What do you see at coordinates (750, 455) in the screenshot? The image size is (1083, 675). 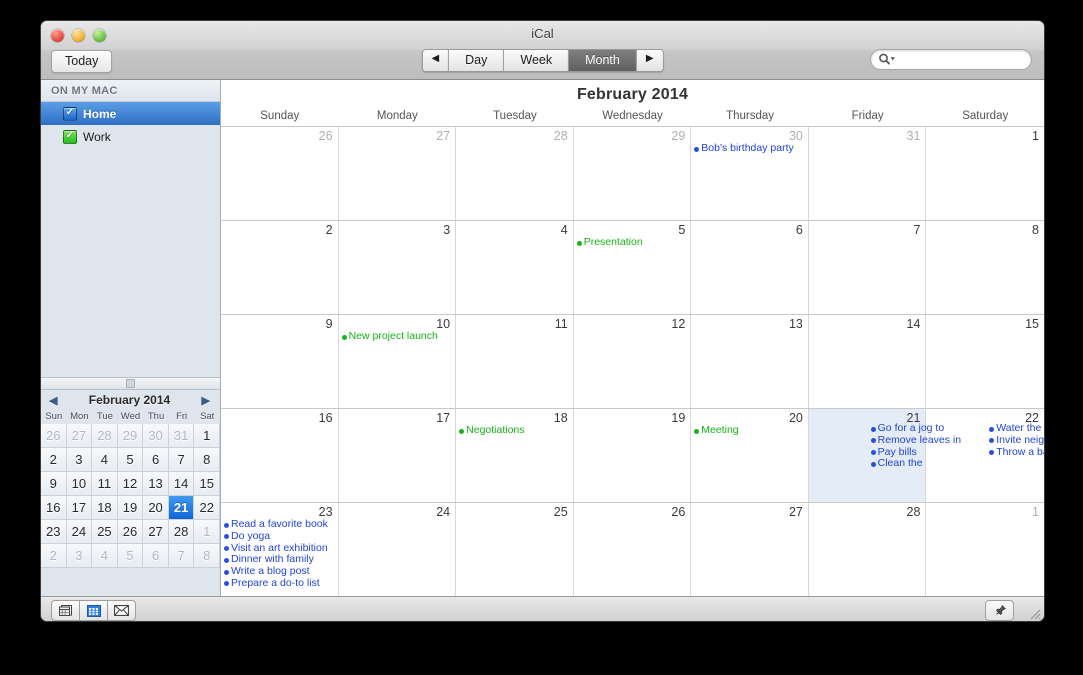 I see `day-cell: 20 Meeting` at bounding box center [750, 455].